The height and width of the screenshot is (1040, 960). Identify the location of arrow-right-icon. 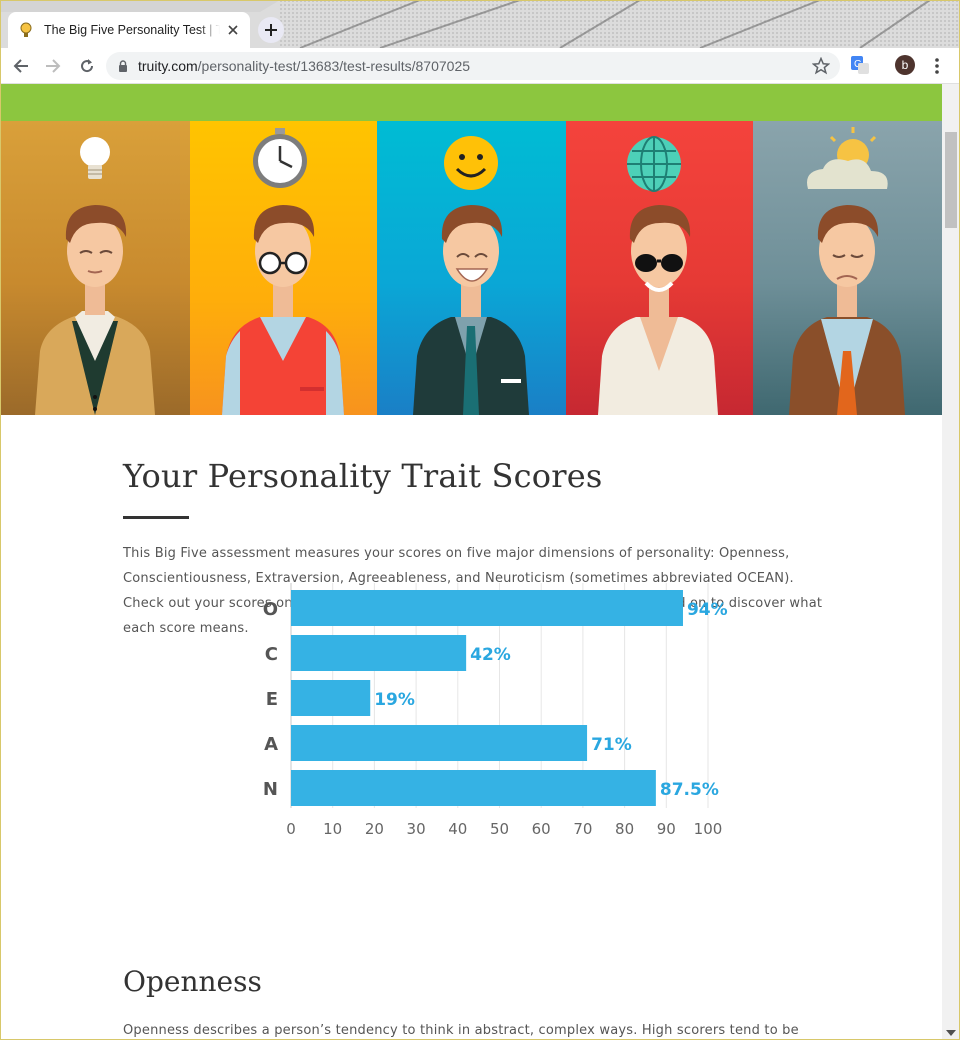
(53, 66).